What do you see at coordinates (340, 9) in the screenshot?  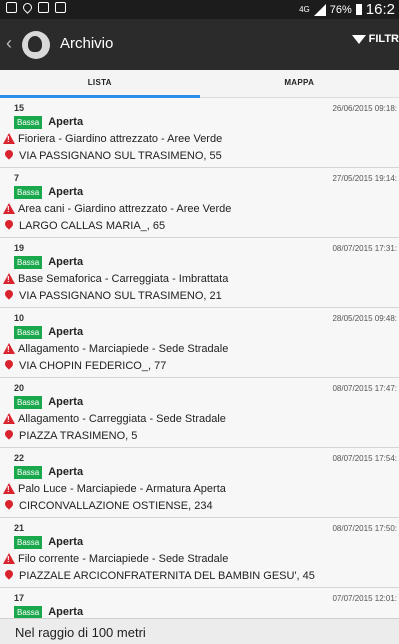 I see `battery-percent: 76%` at bounding box center [340, 9].